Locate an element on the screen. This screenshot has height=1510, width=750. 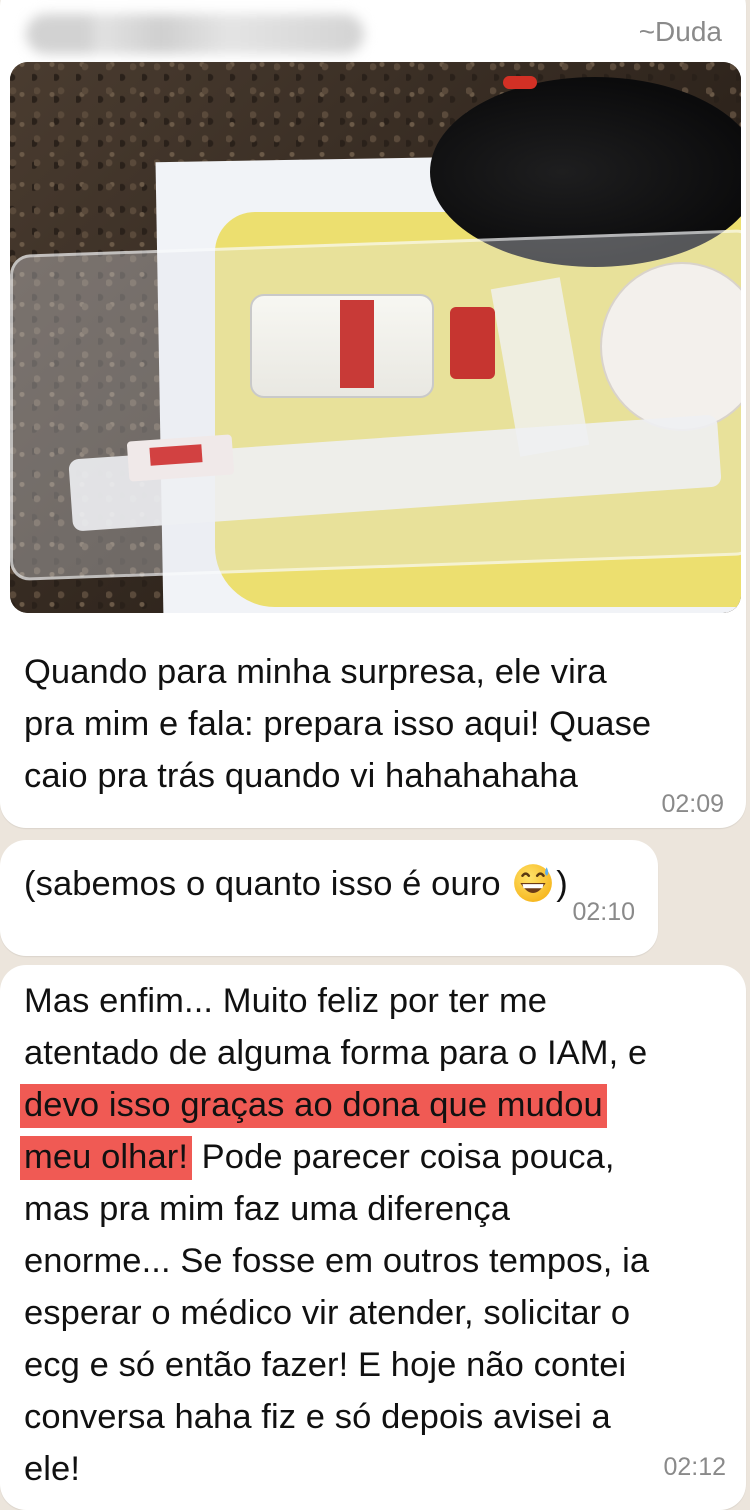
message-time: 02:12 is located at coordinates (694, 1467).